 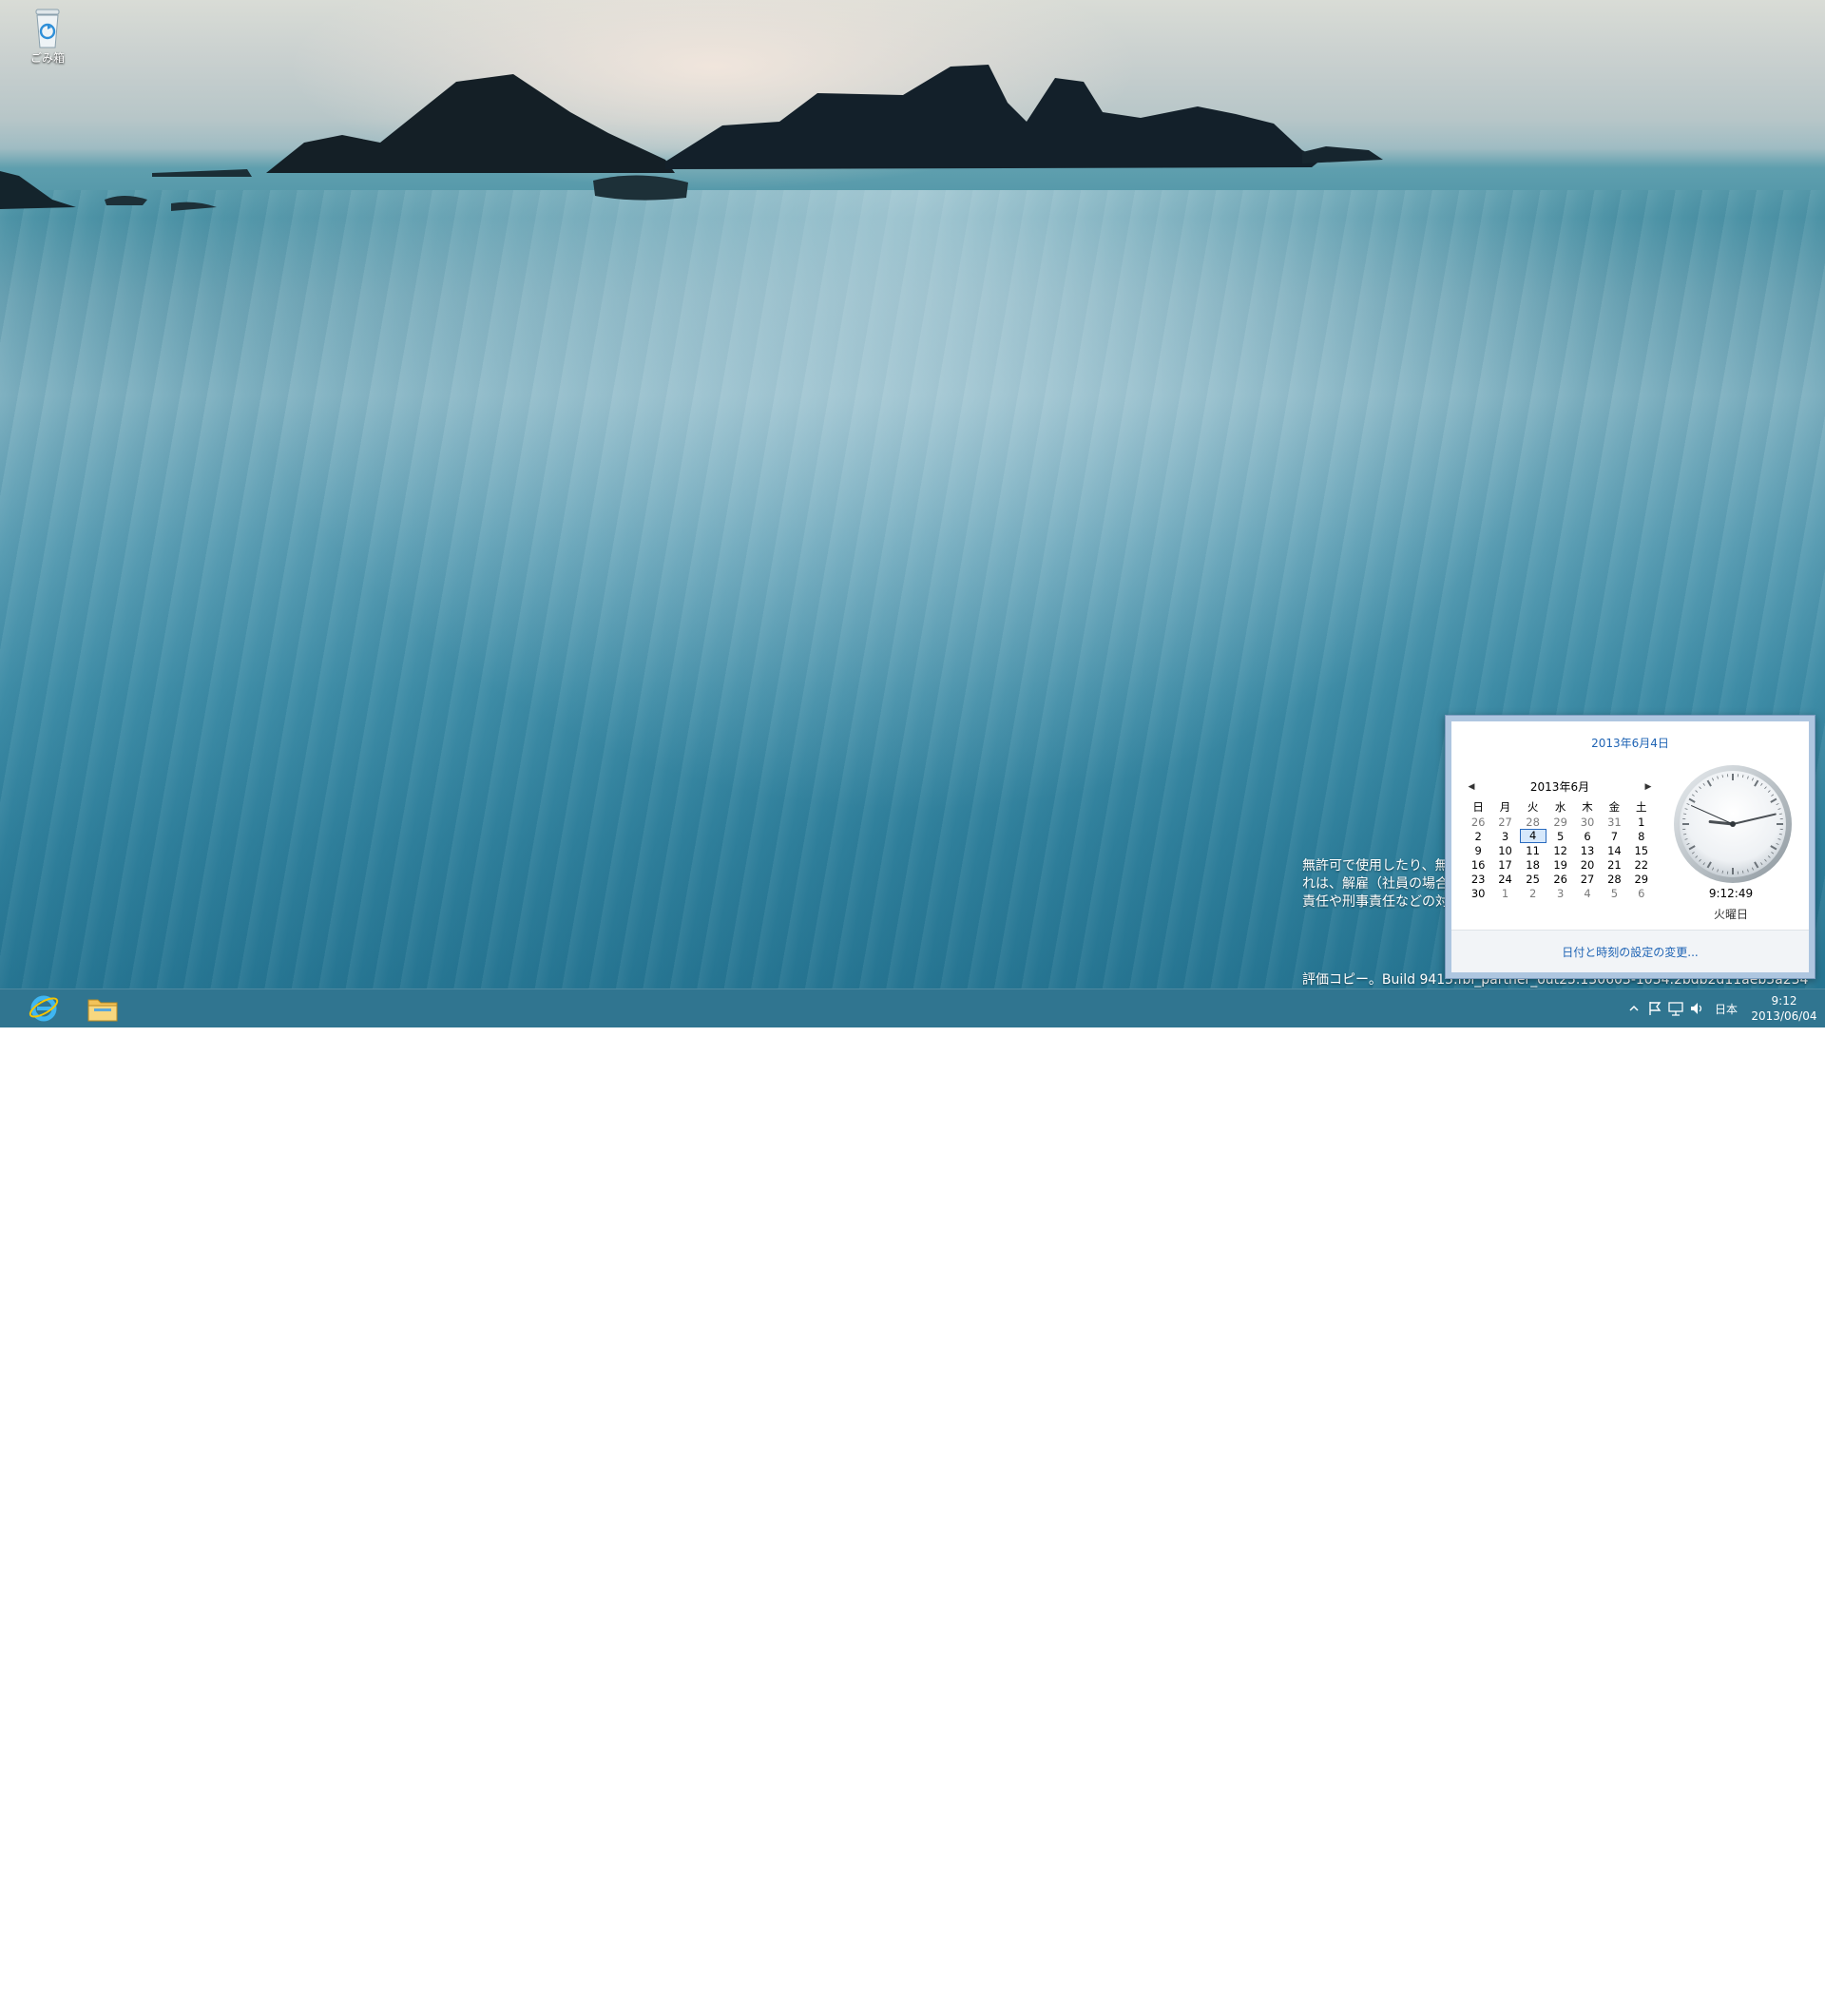 I want to click on flyout-long-date: 2013年6月4日, so click(x=1630, y=743).